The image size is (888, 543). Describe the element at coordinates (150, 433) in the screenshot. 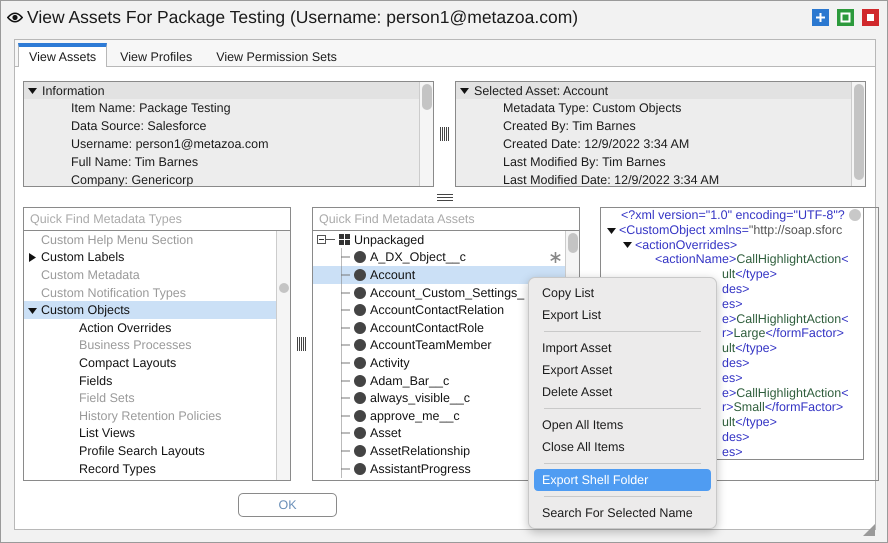

I see `type-tree-item: List Views` at that location.